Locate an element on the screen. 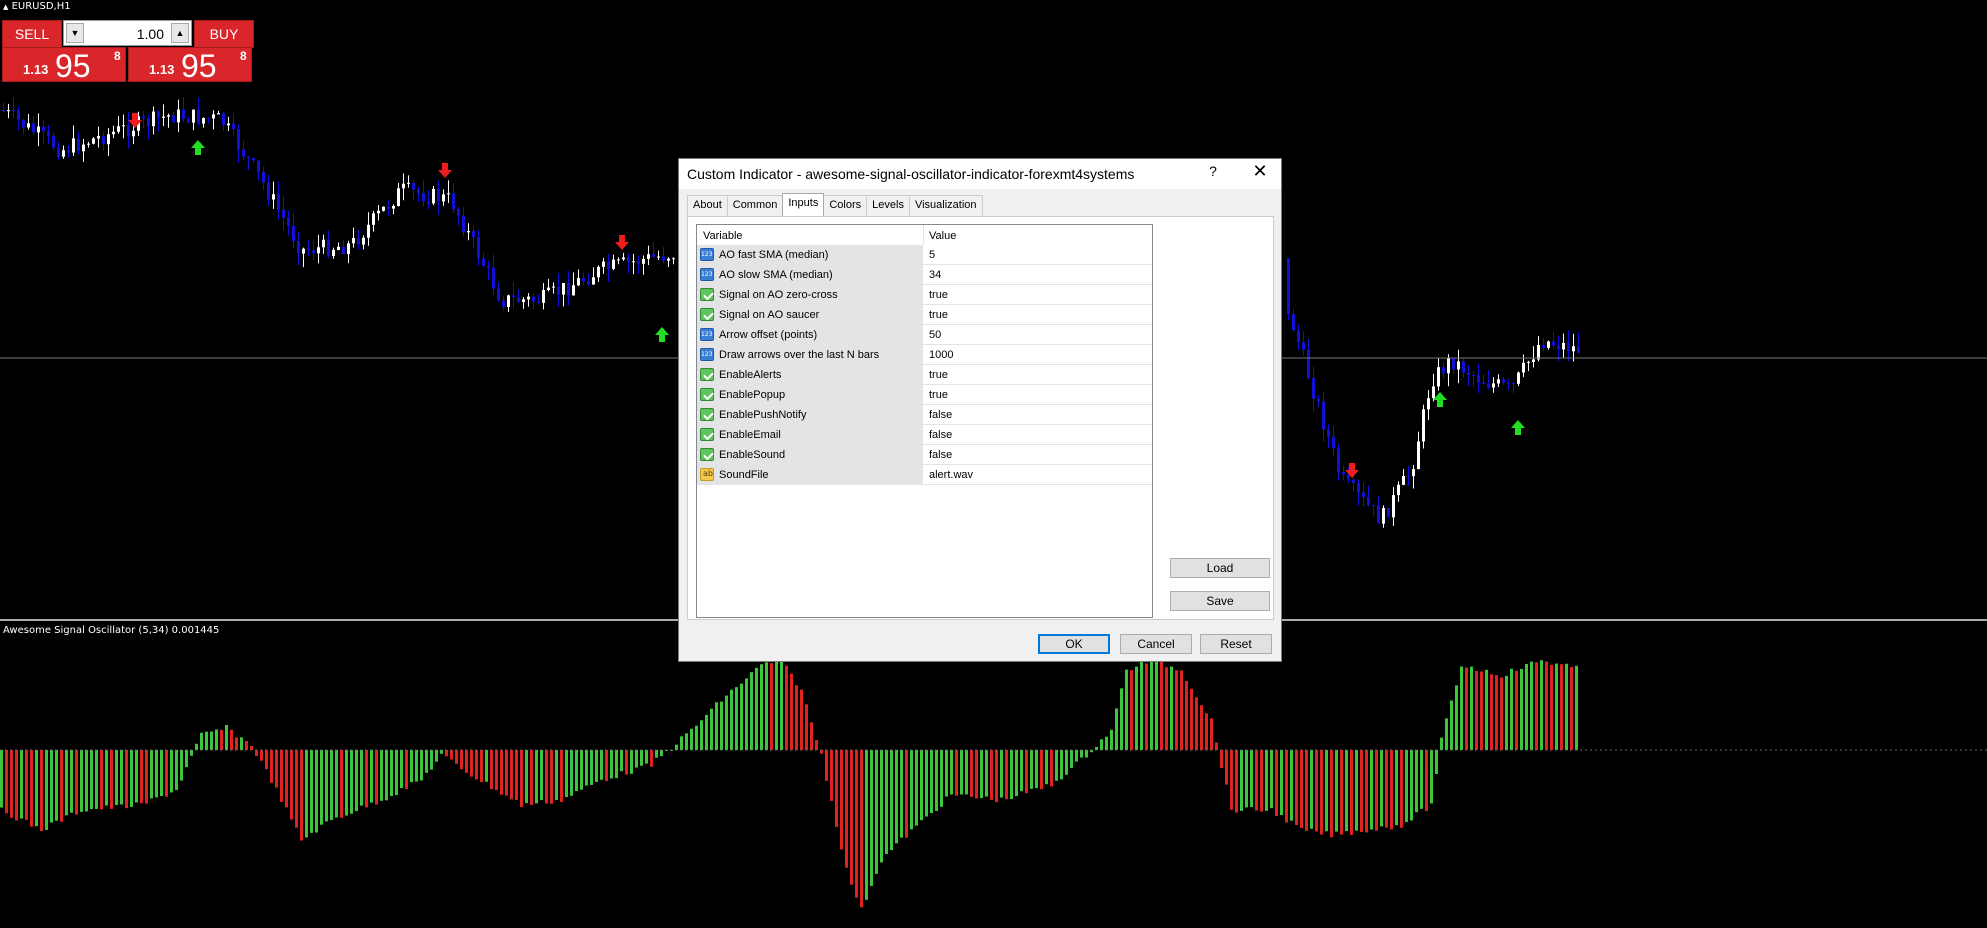 The width and height of the screenshot is (1987, 928). table-row: SoundFile alert.wav is located at coordinates (924, 475).